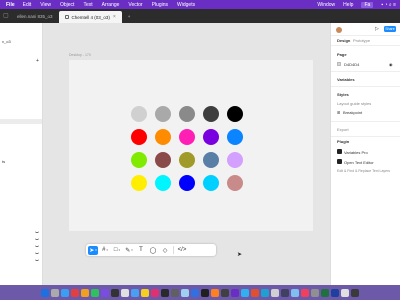 This screenshot has height=300, width=400. Describe the element at coordinates (165, 250) in the screenshot. I see `actions-button: ◇` at that location.